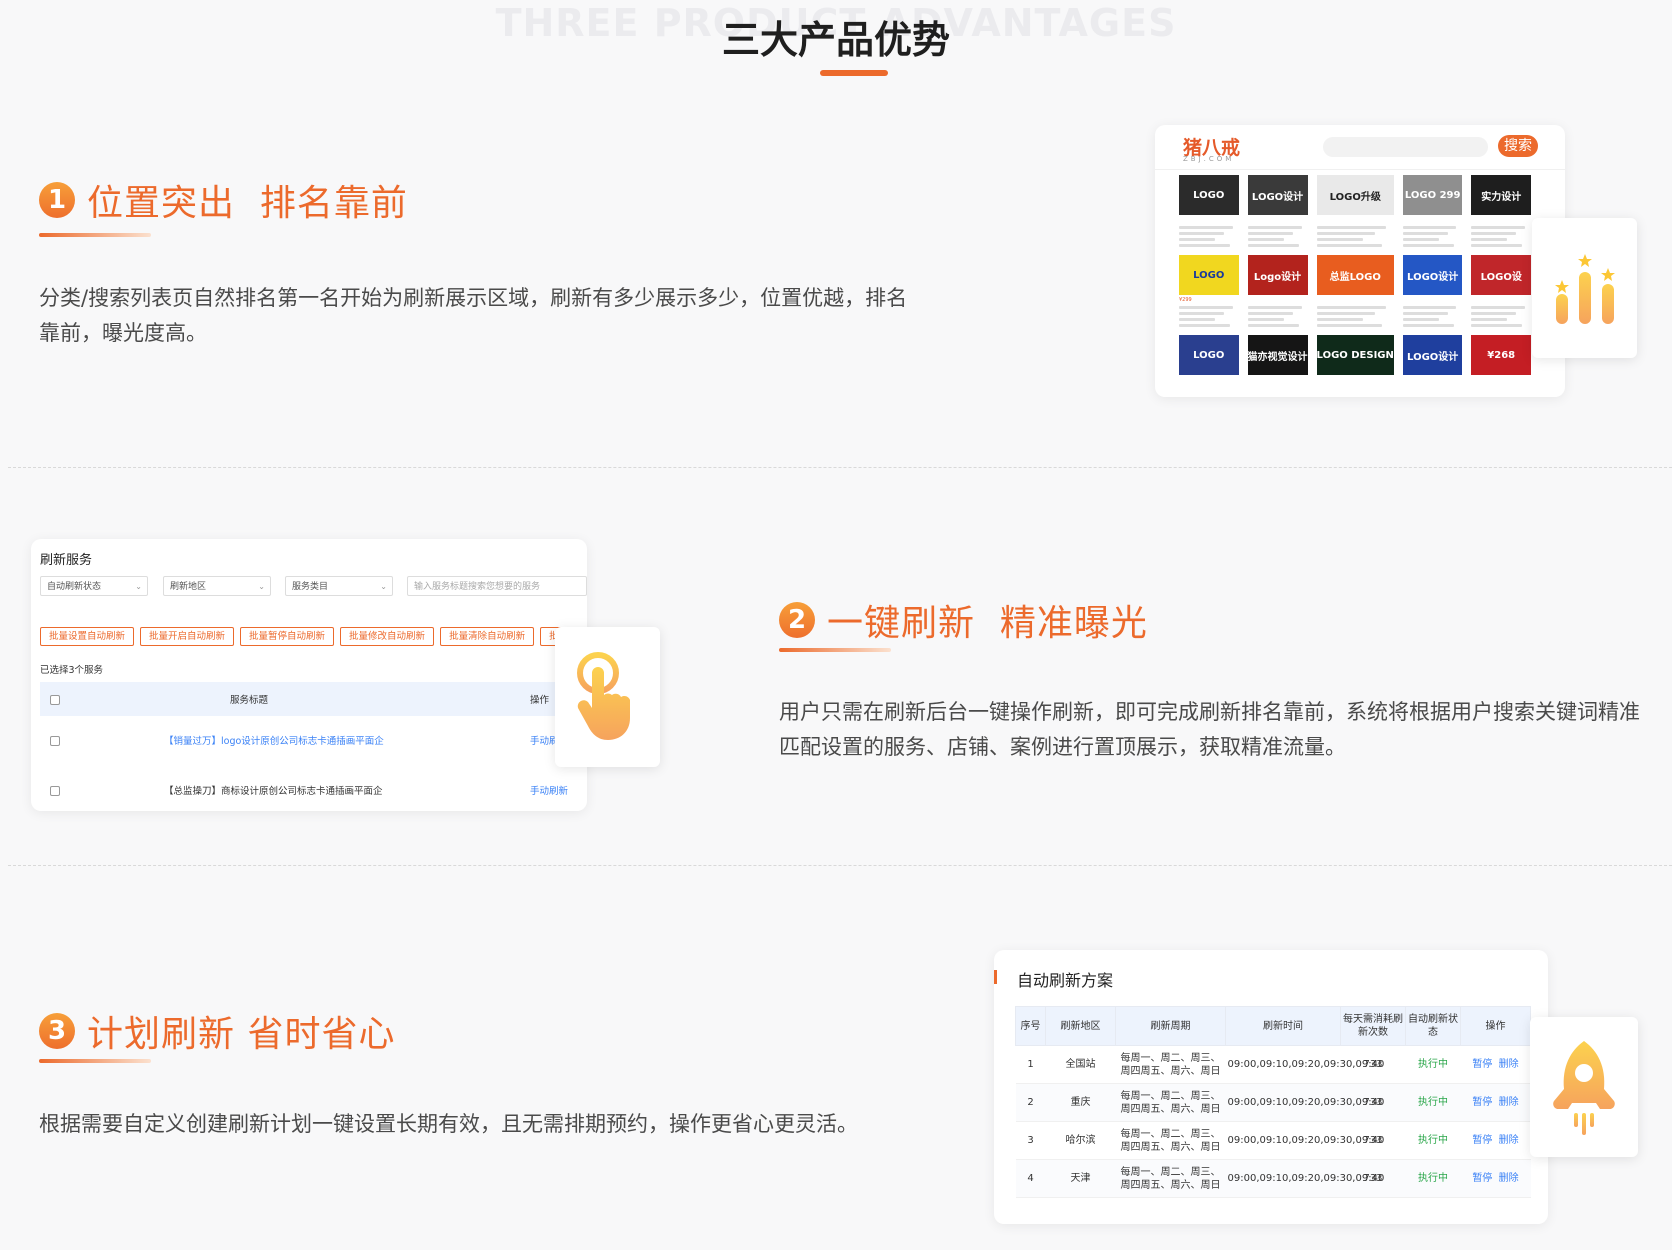  I want to click on section-3-description: 根据需要自定义创建刷新计划一键设置长期有效，且无需排期预约，操作更省心更灵活。, so click(448, 1124).